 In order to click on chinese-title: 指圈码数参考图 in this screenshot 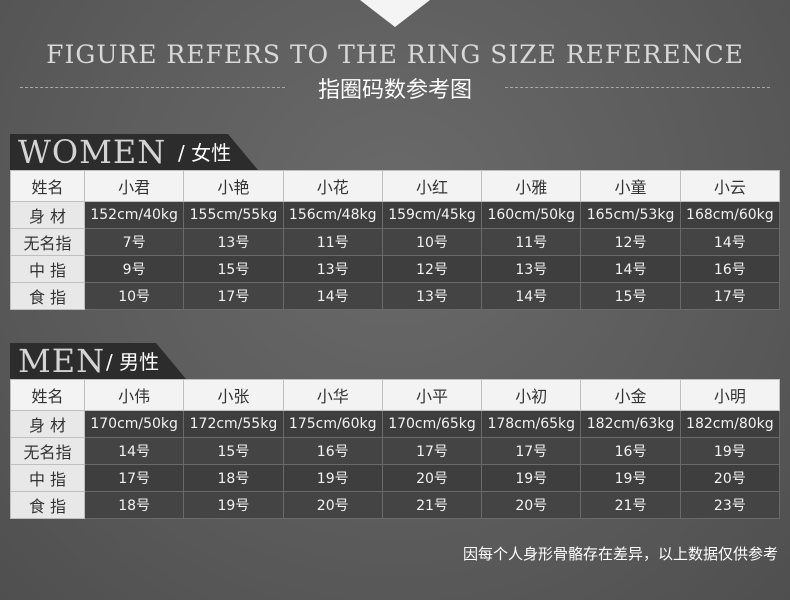, I will do `click(394, 90)`.